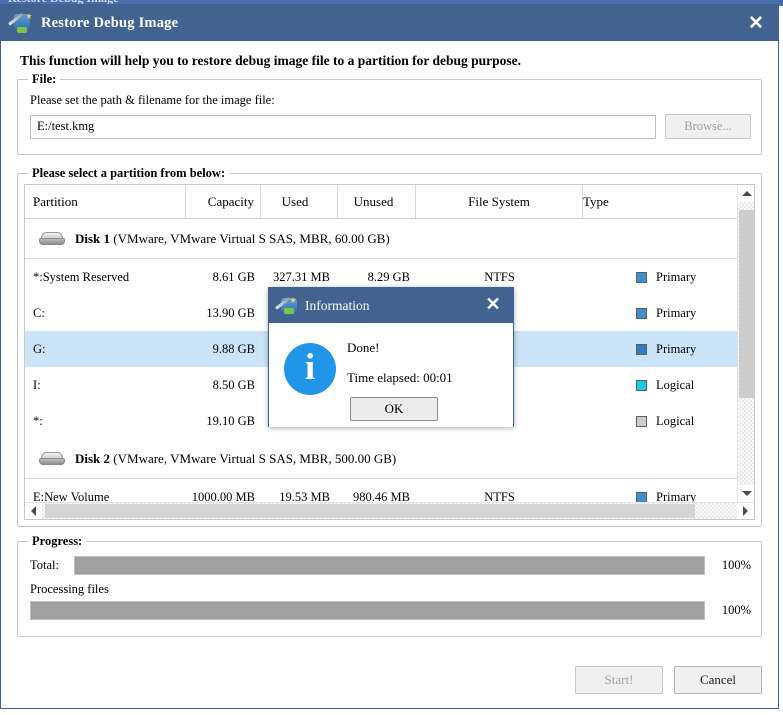 Image resolution: width=783 pixels, height=715 pixels. Describe the element at coordinates (619, 680) in the screenshot. I see `start-button: Start!` at that location.